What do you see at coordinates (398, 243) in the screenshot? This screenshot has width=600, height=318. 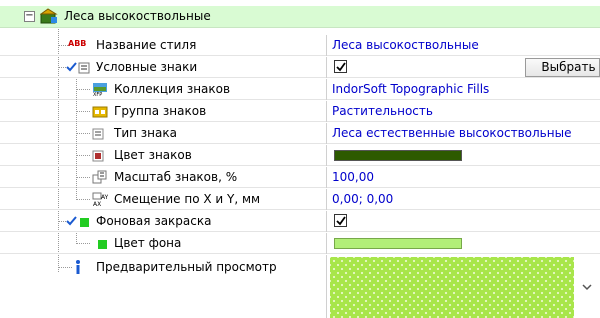 I see `background-color-swatch` at bounding box center [398, 243].